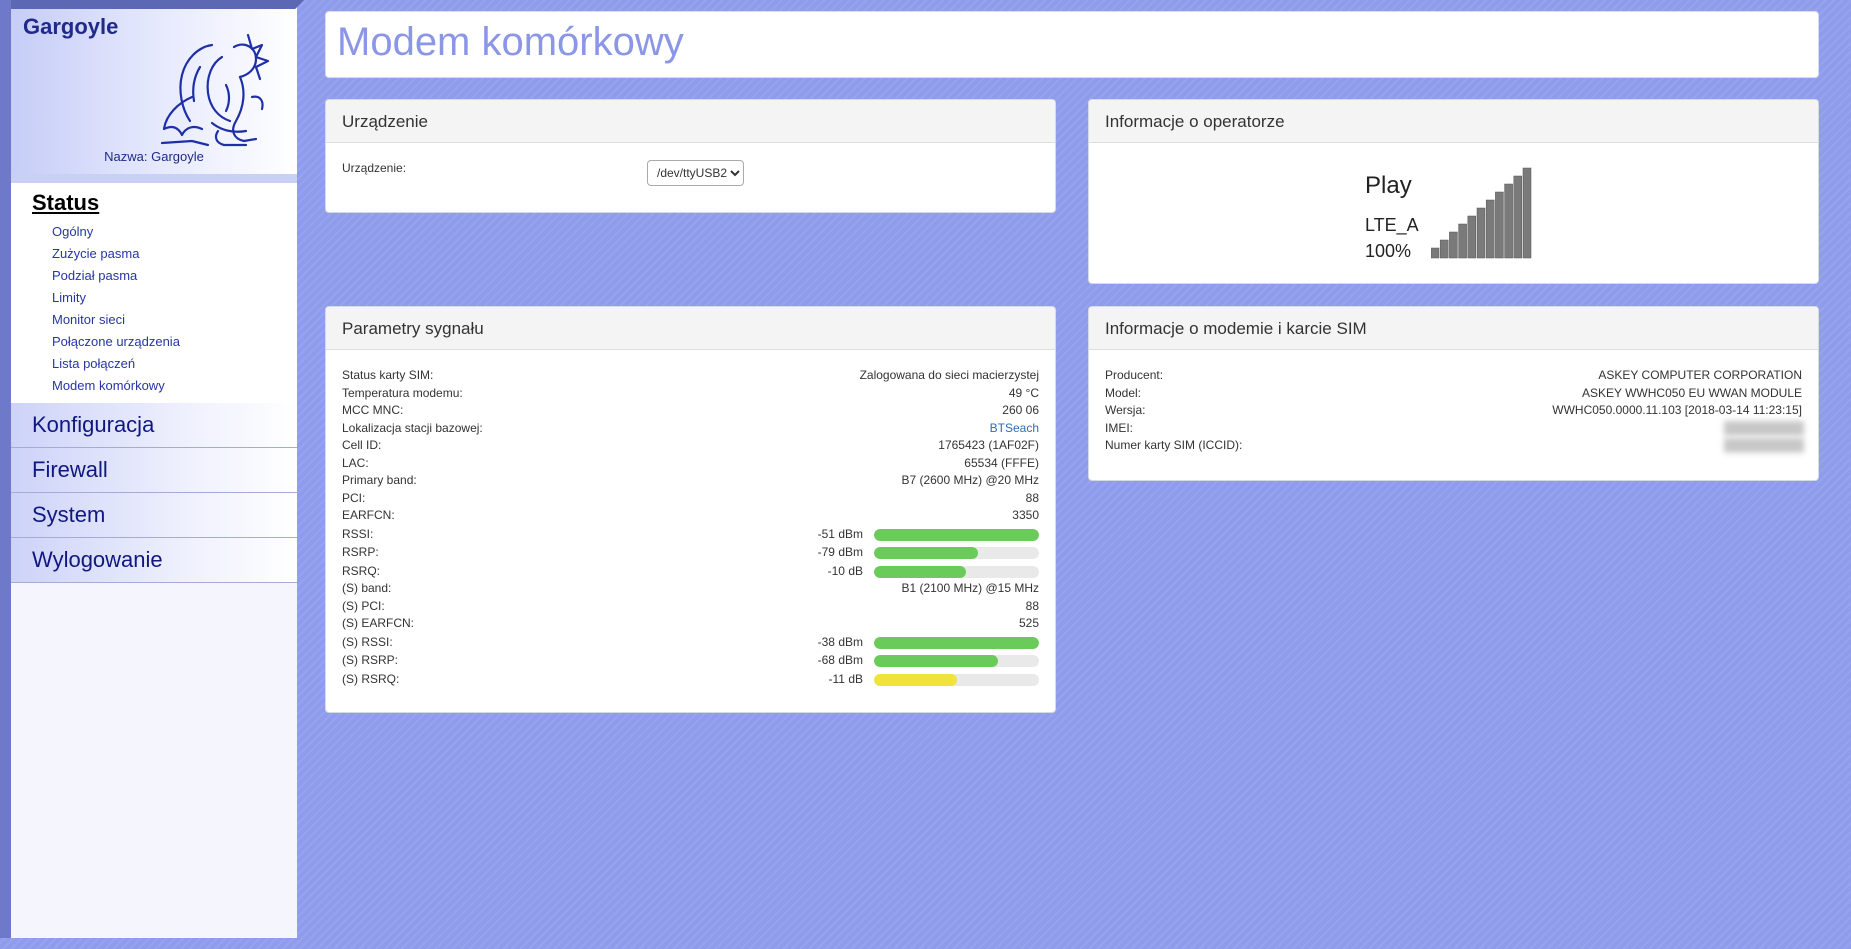 The width and height of the screenshot is (1851, 949). What do you see at coordinates (510, 42) in the screenshot?
I see `page-title: Modem komórkowy` at bounding box center [510, 42].